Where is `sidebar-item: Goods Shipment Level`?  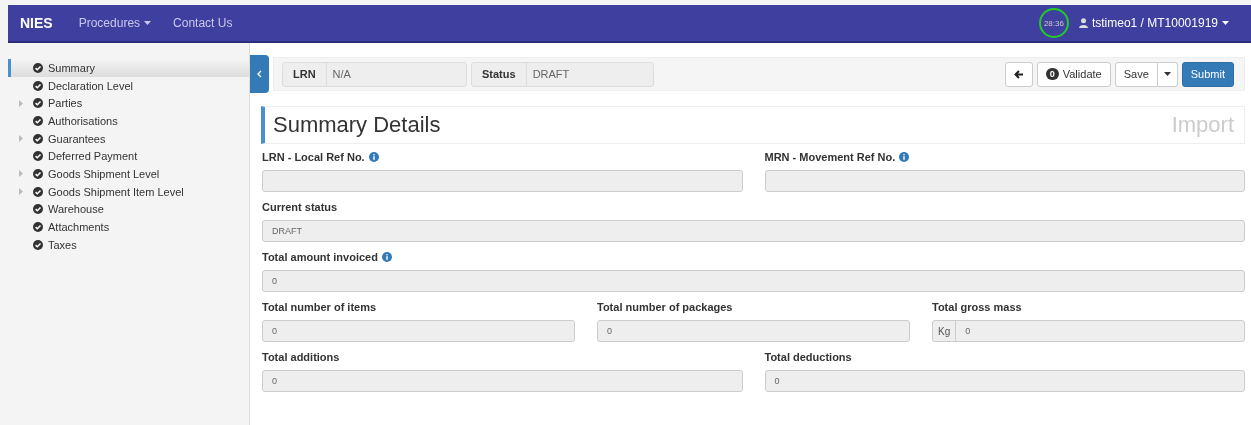
sidebar-item: Goods Shipment Level is located at coordinates (128, 174).